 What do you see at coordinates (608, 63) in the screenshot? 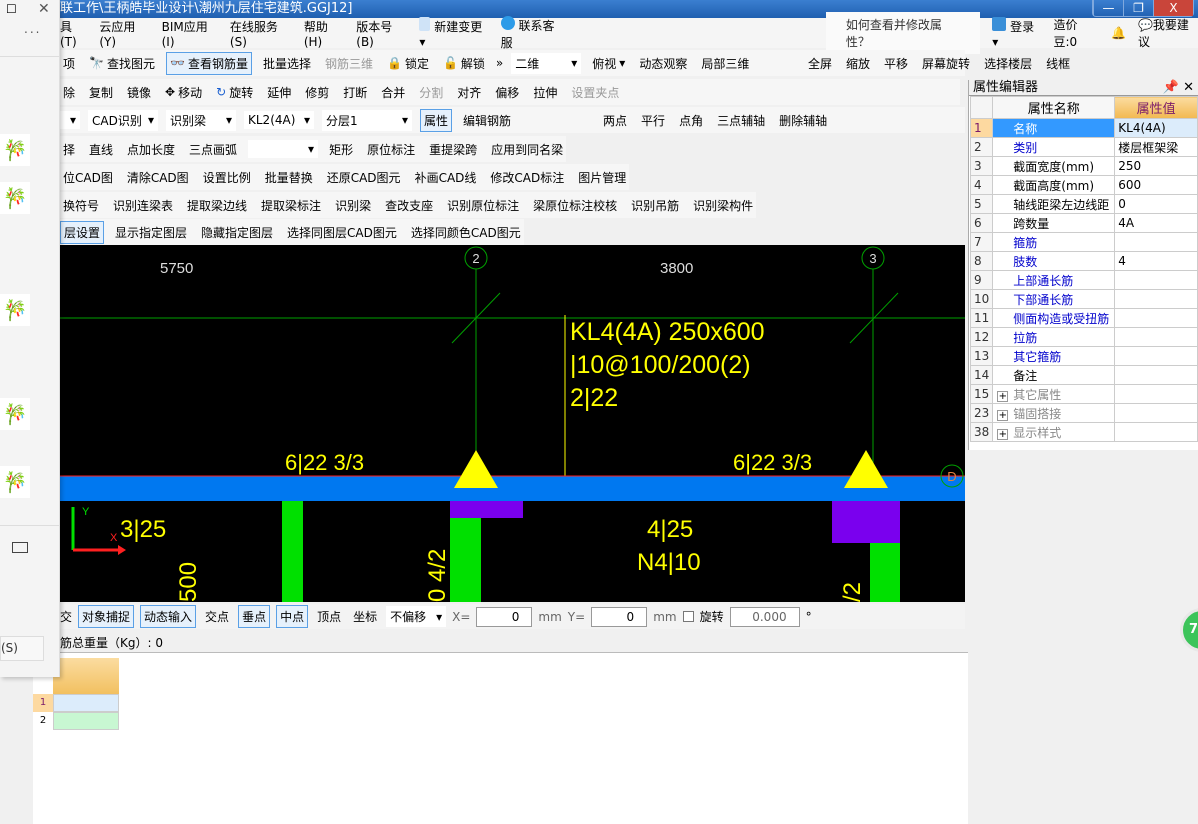
I see `top-view-button: 俯视 ▾` at bounding box center [608, 63].